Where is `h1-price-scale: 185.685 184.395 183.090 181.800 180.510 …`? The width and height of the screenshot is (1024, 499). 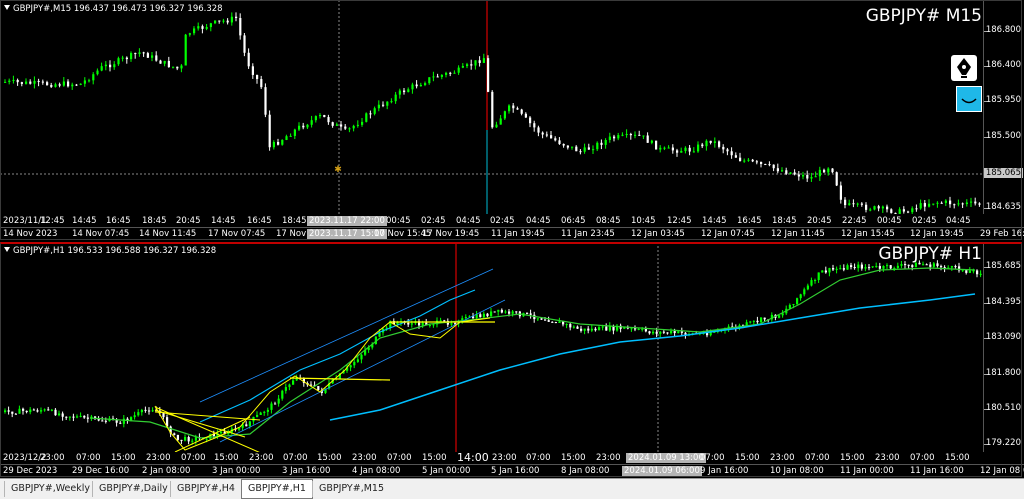
h1-price-scale: 185.685 184.395 183.090 181.800 180.510 … is located at coordinates (1003, 347).